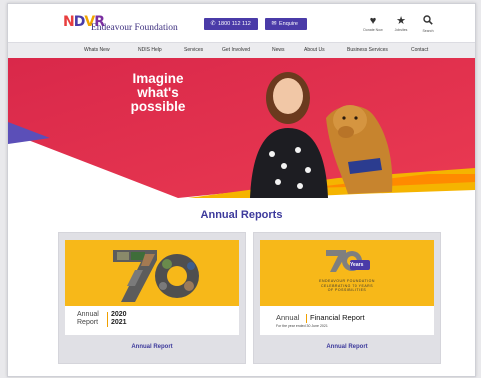  What do you see at coordinates (236, 50) in the screenshot?
I see `nav-item-get-involved: Get Involved` at bounding box center [236, 50].